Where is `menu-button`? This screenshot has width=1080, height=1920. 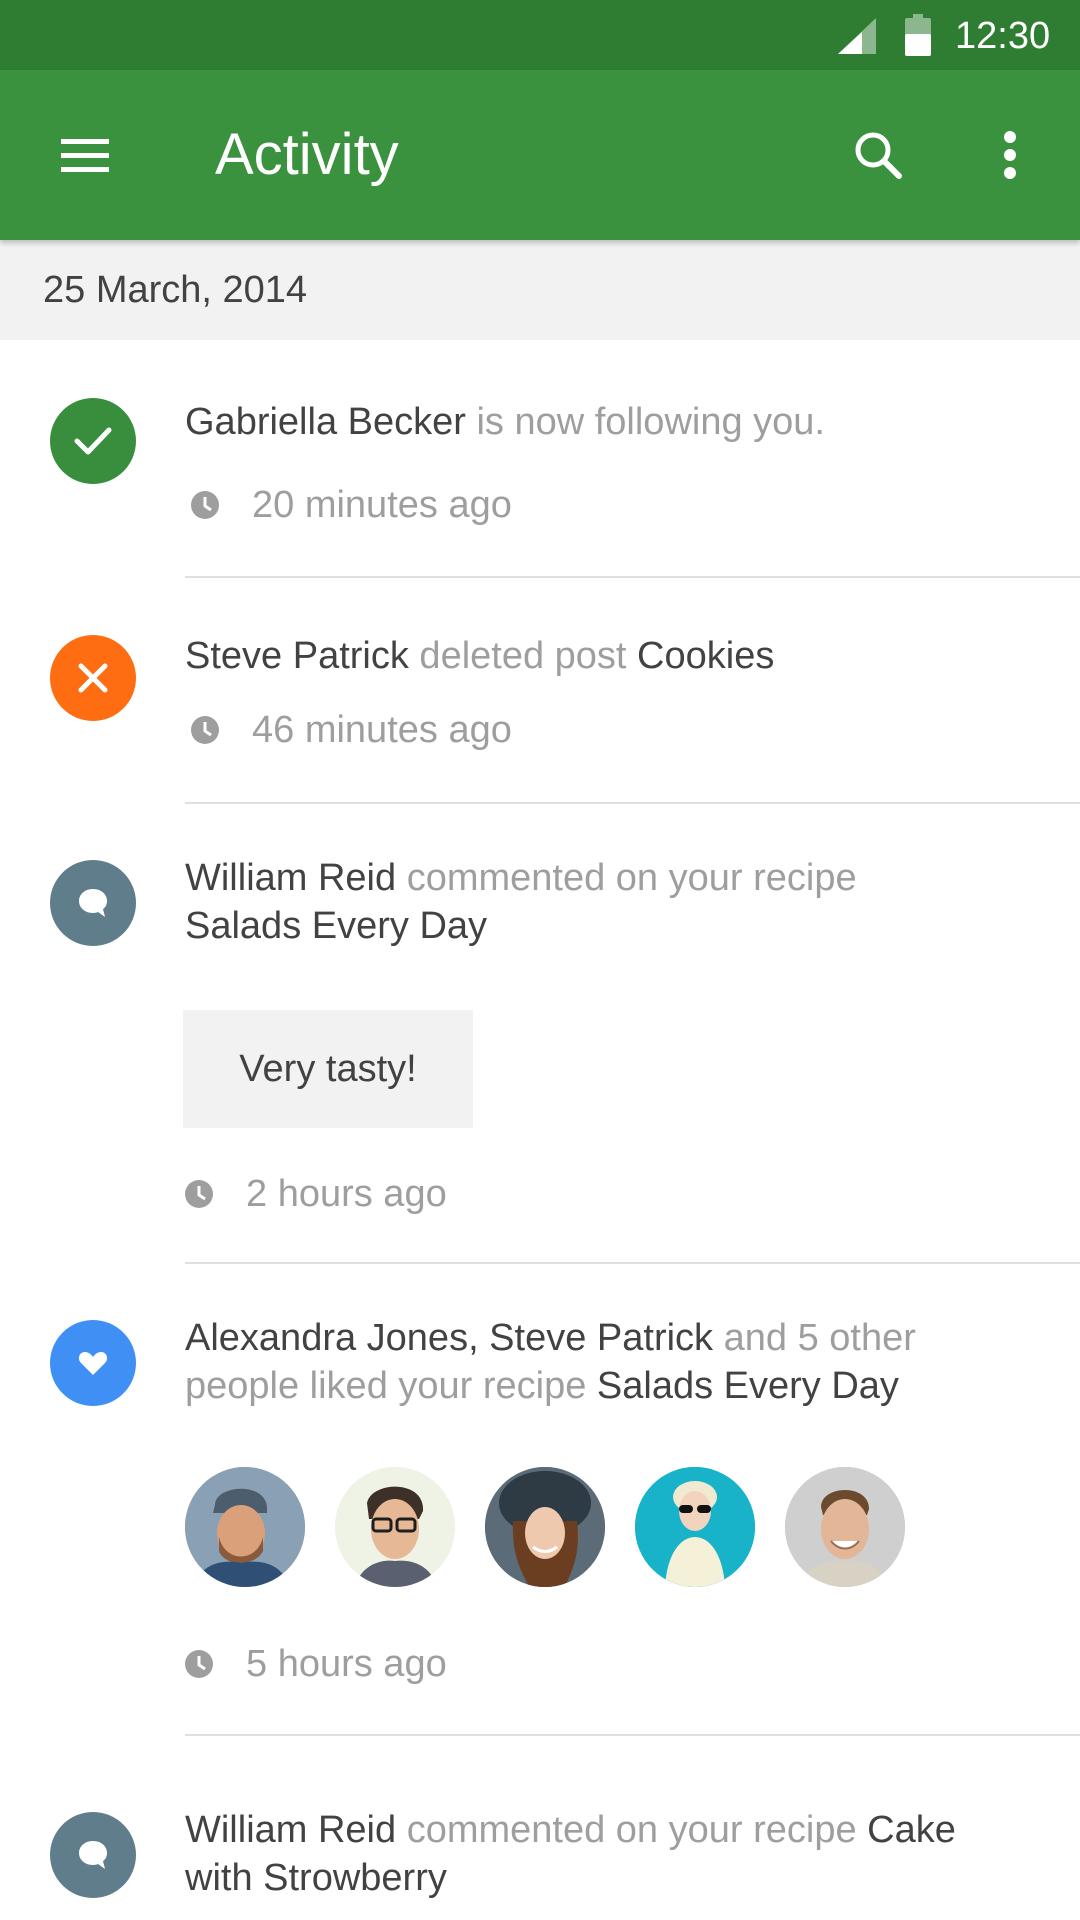
menu-button is located at coordinates (85, 155).